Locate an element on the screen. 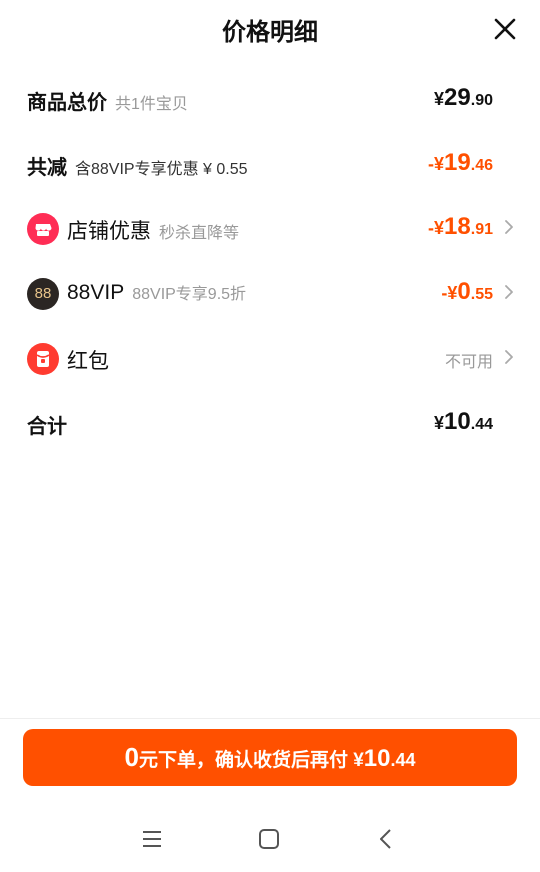 The height and width of the screenshot is (872, 540). shop-discount-value: -¥18.91 is located at coordinates (460, 226).